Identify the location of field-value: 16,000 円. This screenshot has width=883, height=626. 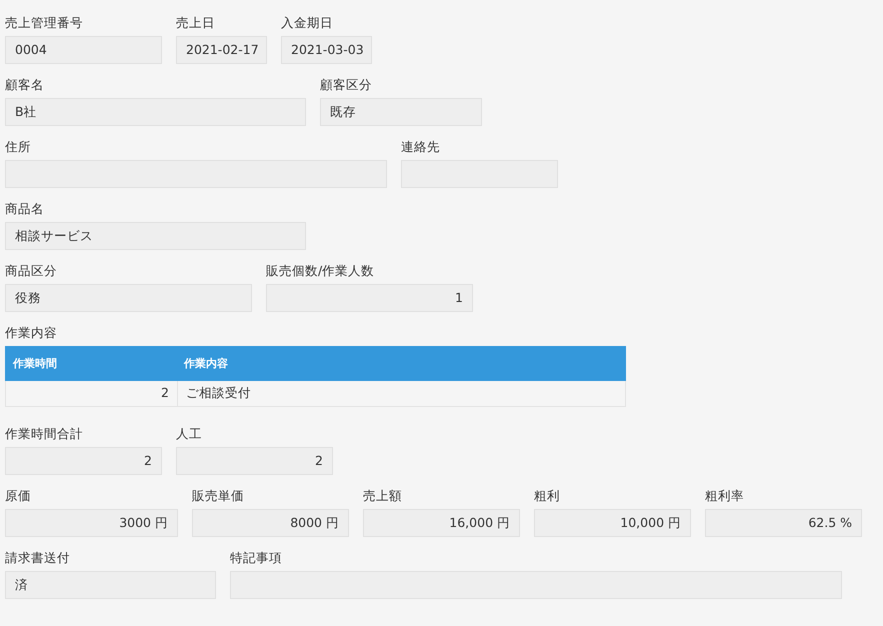
(441, 523).